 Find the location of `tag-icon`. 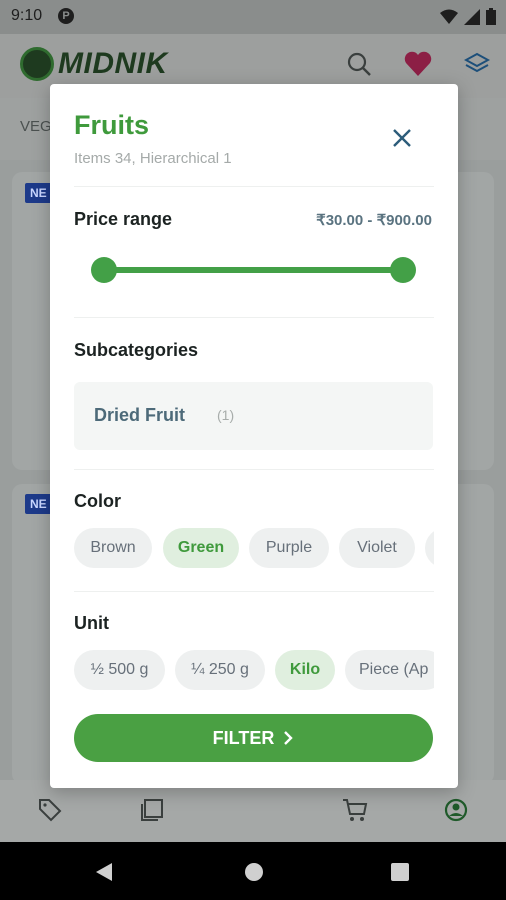

tag-icon is located at coordinates (50, 810).